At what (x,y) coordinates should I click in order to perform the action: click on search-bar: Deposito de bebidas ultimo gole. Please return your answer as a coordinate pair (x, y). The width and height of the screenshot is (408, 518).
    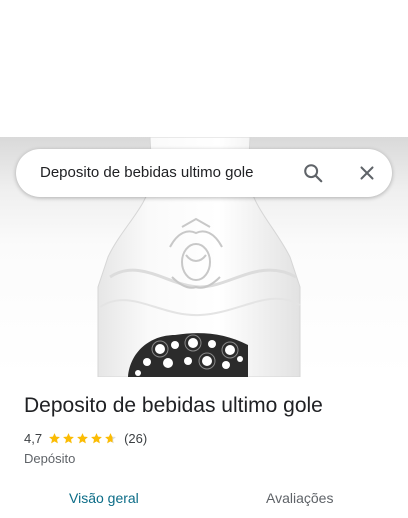
    Looking at the image, I should click on (204, 173).